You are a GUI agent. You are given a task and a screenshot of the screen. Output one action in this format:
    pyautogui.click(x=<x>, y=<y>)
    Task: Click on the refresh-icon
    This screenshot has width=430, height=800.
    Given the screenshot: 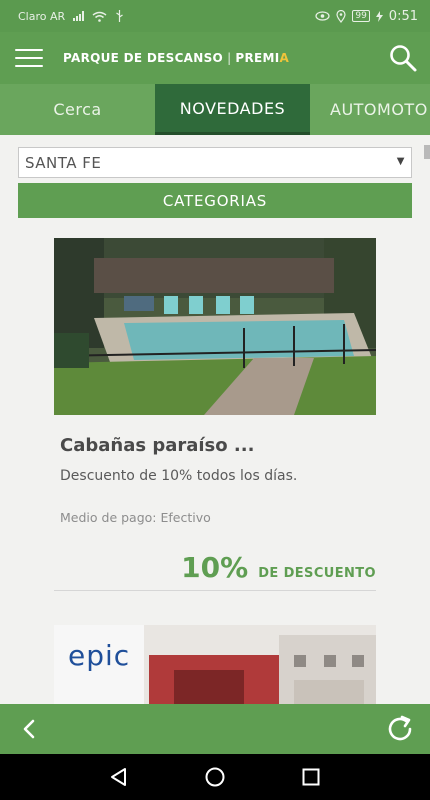 What is the action you would take?
    pyautogui.click(x=400, y=729)
    